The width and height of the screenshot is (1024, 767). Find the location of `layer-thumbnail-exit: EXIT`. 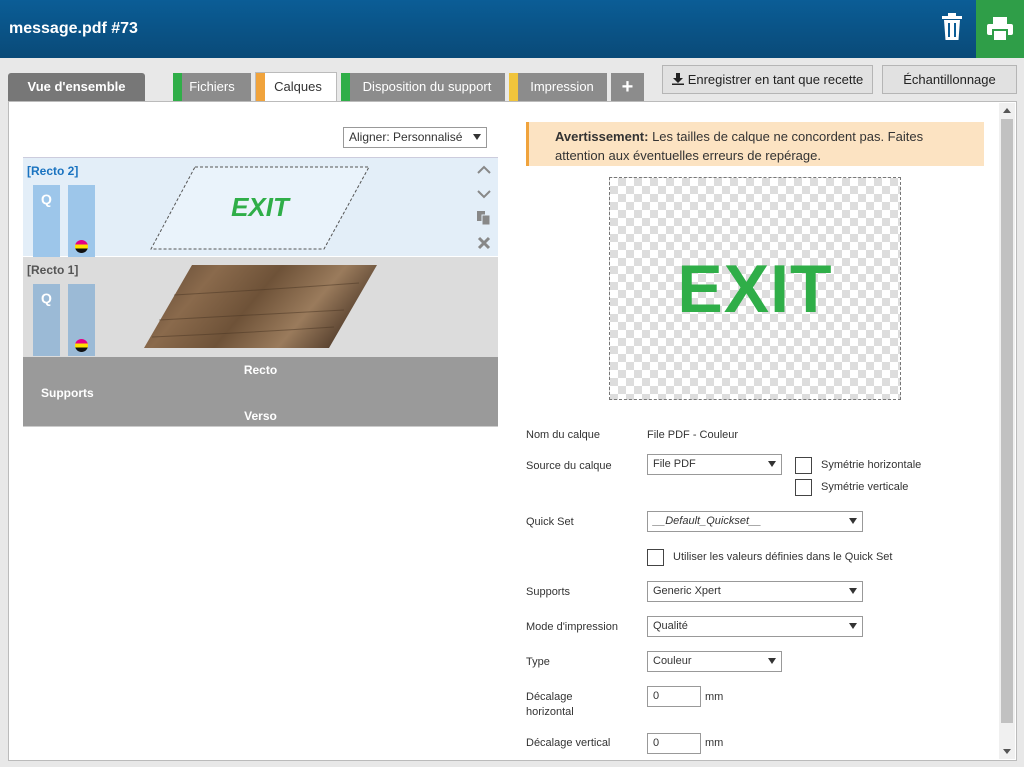

layer-thumbnail-exit: EXIT is located at coordinates (260, 208).